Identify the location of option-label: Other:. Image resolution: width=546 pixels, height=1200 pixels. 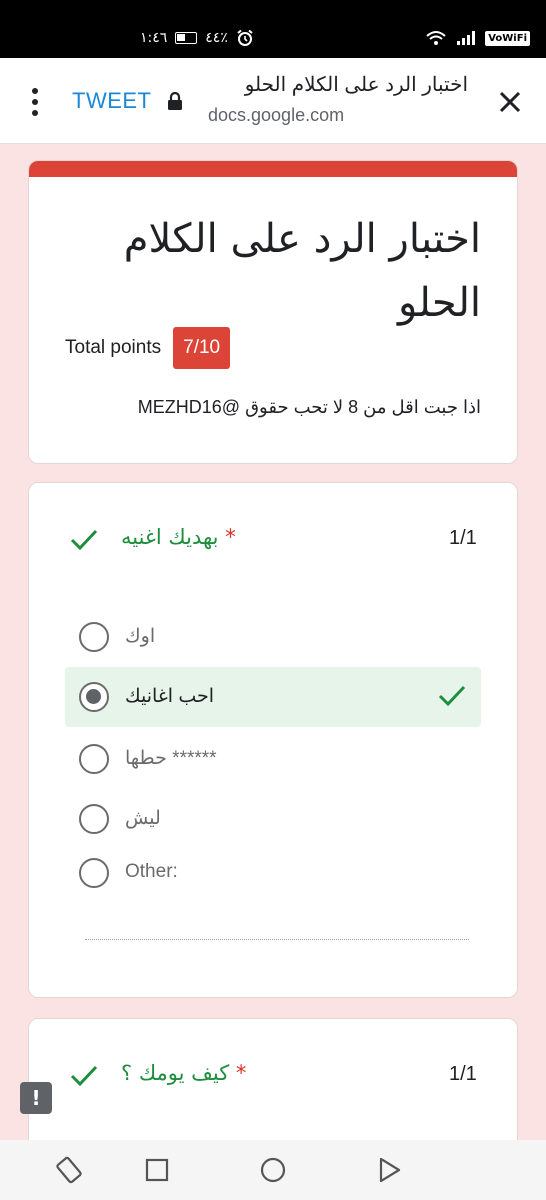
(151, 871).